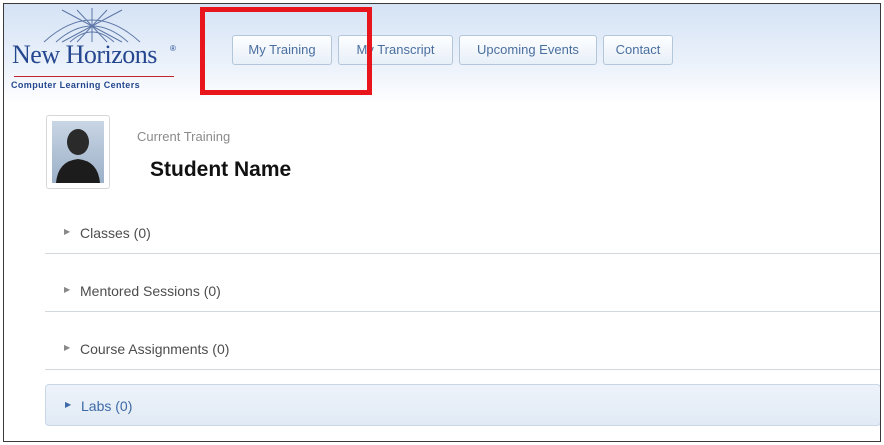 This screenshot has height=445, width=884. Describe the element at coordinates (528, 50) in the screenshot. I see `nav-upcoming-events: Upcoming Events` at that location.